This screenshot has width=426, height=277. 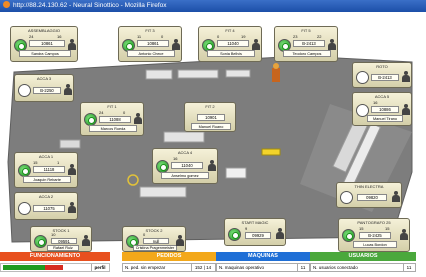 What do you see at coordinates (185, 152) in the screenshot?
I see `panel-title: ACCA 4` at bounding box center [185, 152].